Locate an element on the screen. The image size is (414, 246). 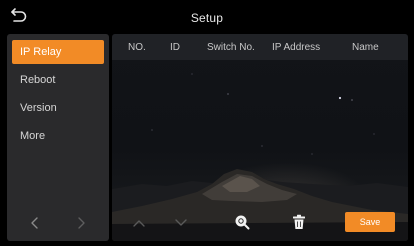
save-button: Save is located at coordinates (370, 222).